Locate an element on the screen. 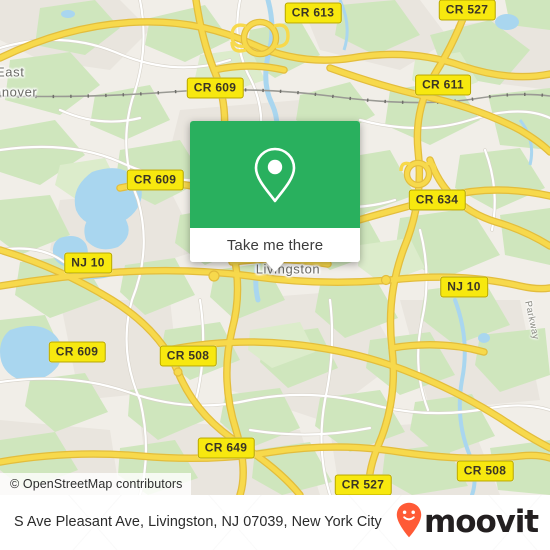 This screenshot has height=550, width=550. shield-cr-611: CR 611 is located at coordinates (443, 85).